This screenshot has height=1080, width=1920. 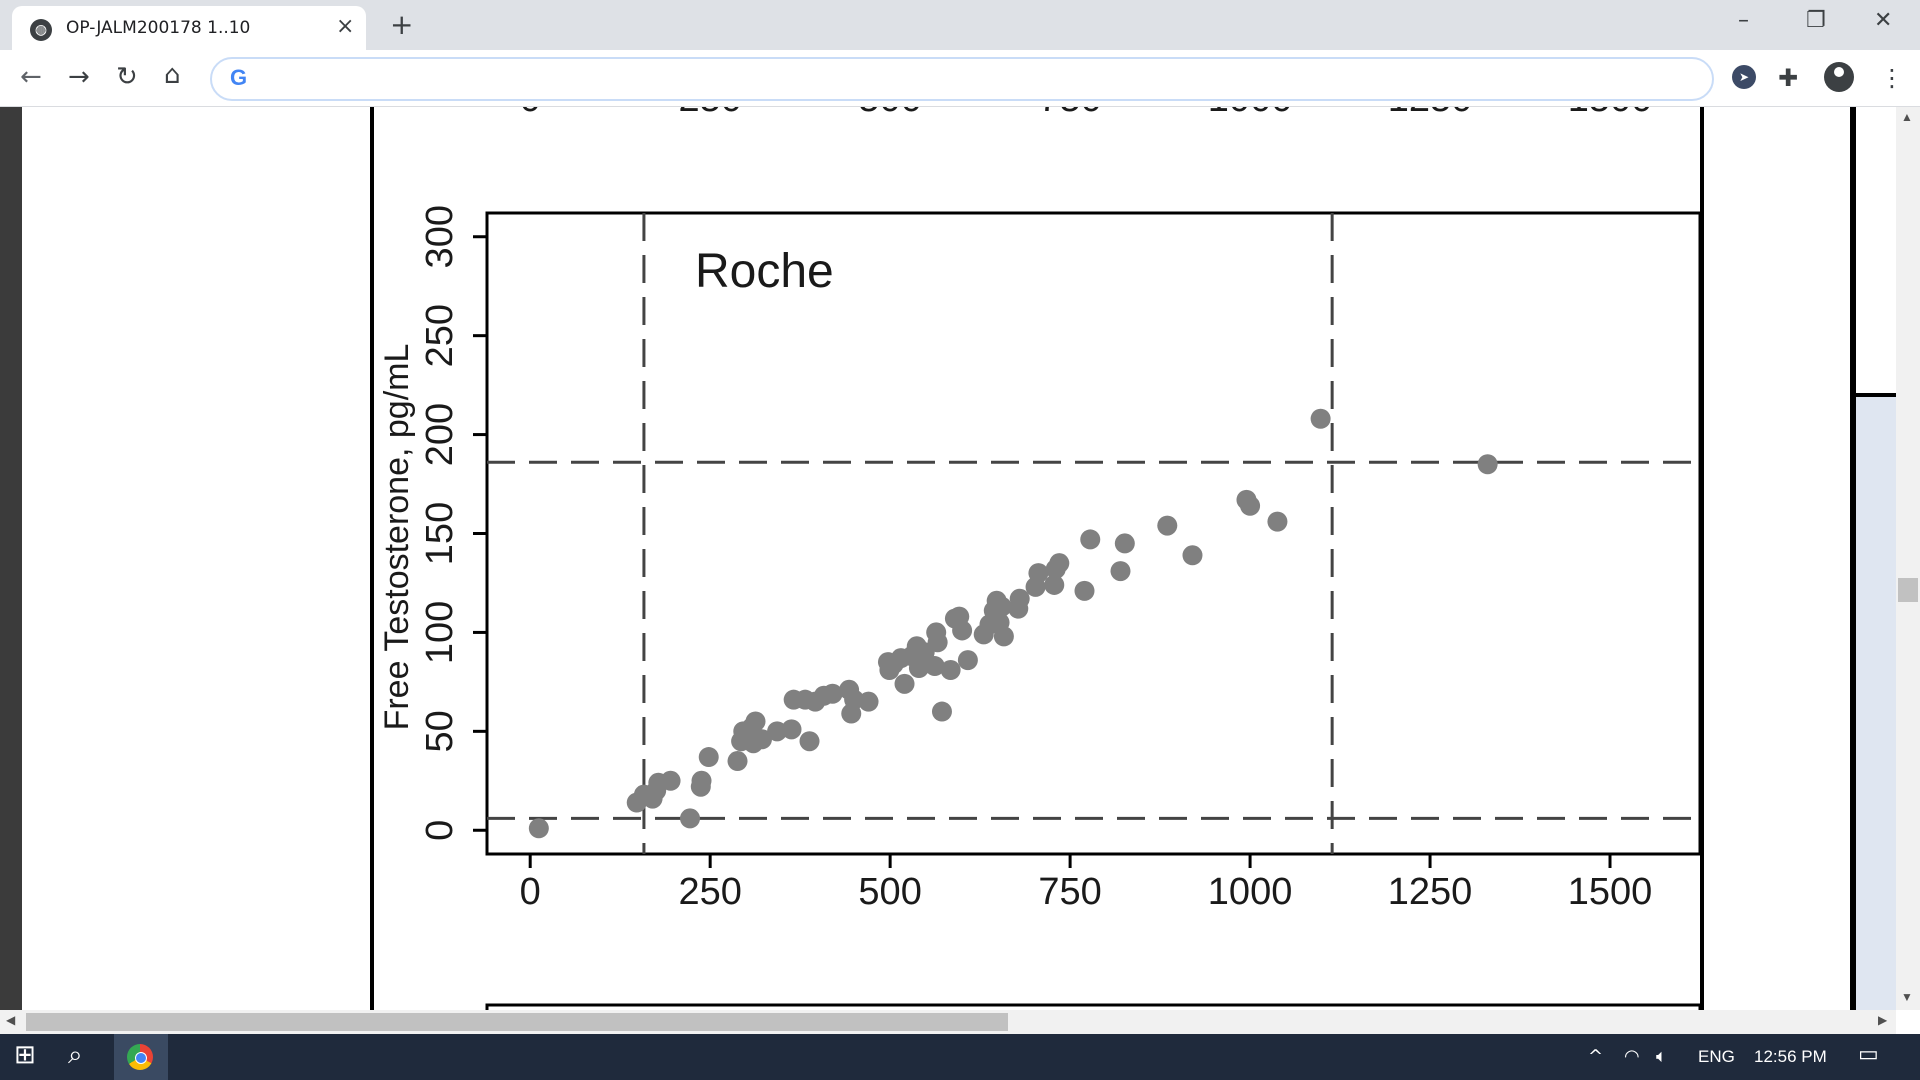 What do you see at coordinates (1250, 892) in the screenshot?
I see `x-tick-label: 1000` at bounding box center [1250, 892].